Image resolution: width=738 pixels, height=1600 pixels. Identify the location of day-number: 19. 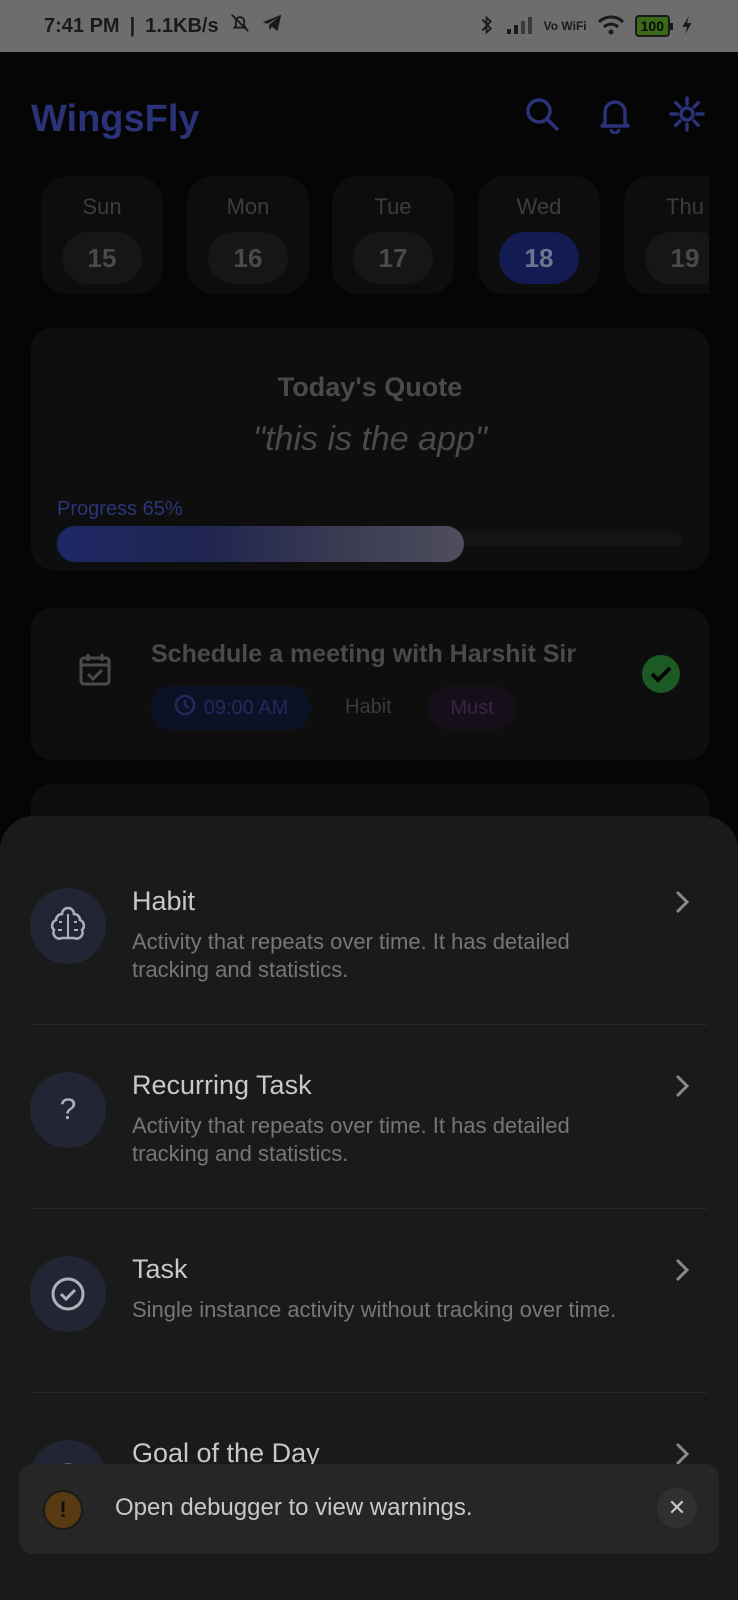
(677, 258).